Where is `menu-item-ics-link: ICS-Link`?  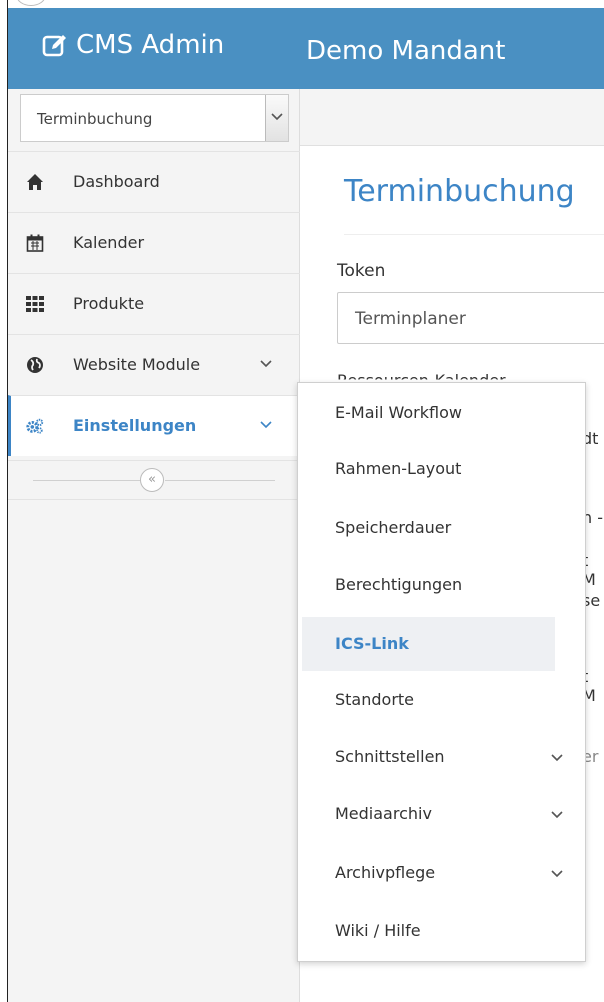 menu-item-ics-link: ICS-Link is located at coordinates (428, 644).